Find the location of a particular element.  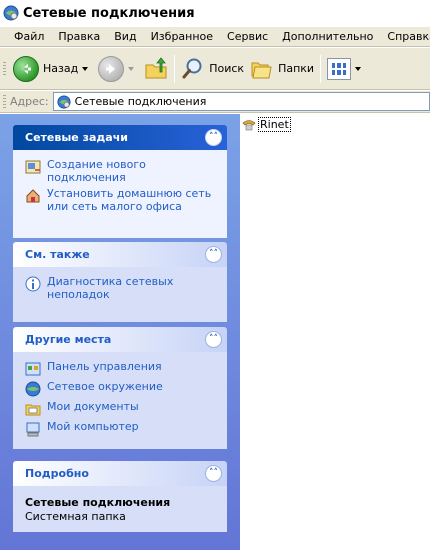

folders-button: Папки is located at coordinates (282, 69).